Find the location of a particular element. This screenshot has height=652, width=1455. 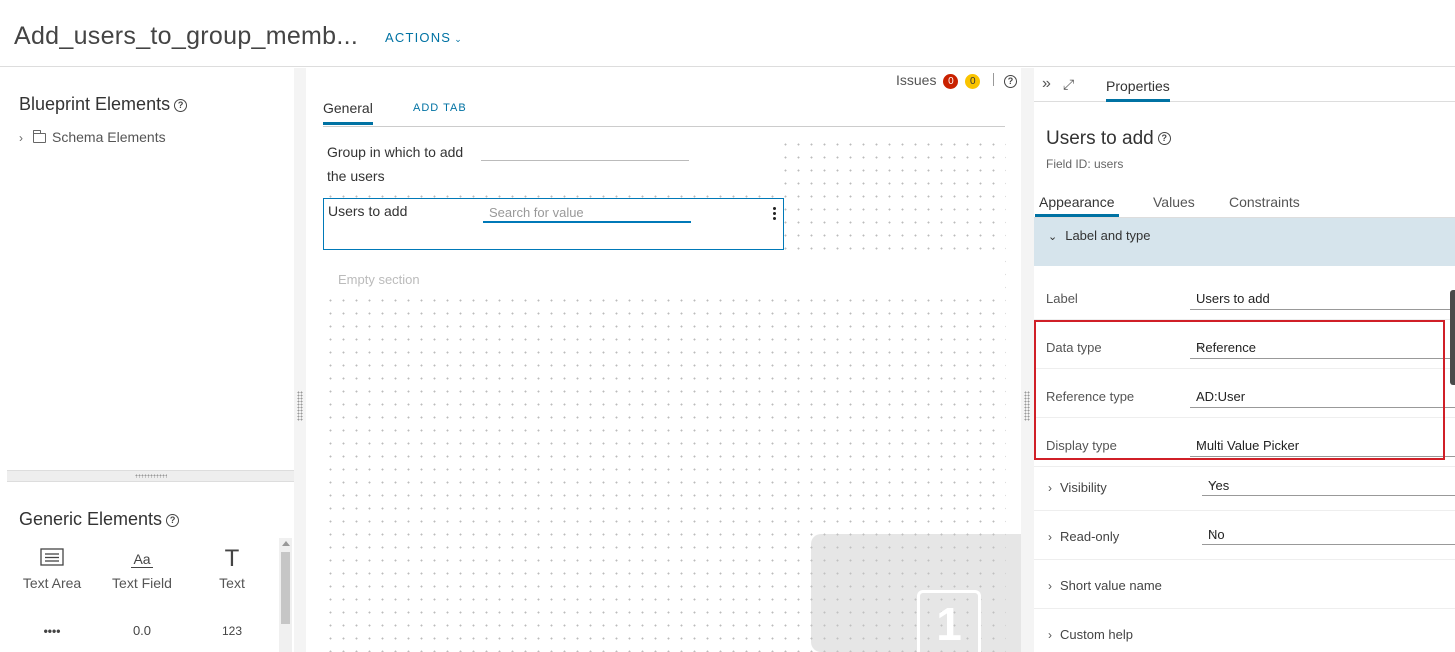

form-field-group: Group in which to add the users is located at coordinates (553, 163).